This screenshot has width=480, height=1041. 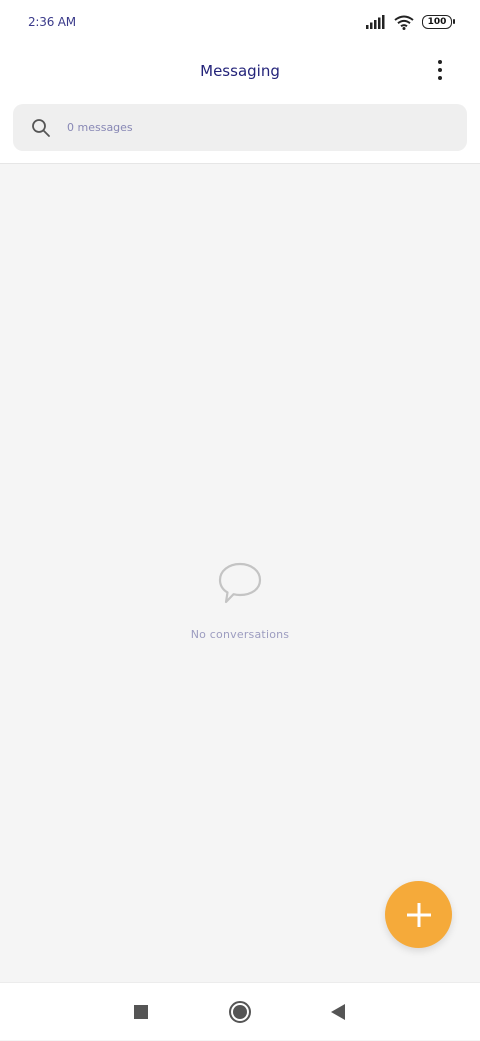 I want to click on plus-icon, so click(x=418, y=914).